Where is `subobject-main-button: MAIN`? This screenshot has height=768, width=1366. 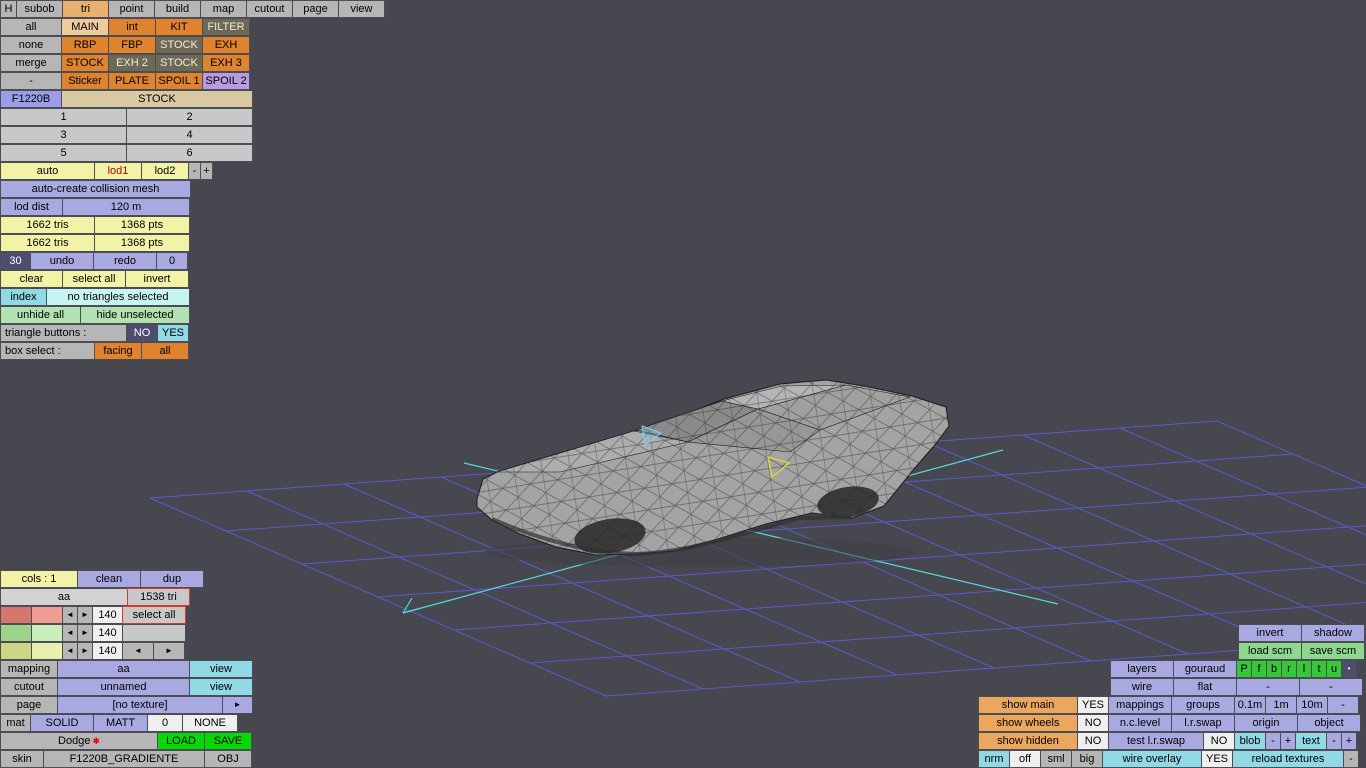
subobject-main-button: MAIN is located at coordinates (85, 27).